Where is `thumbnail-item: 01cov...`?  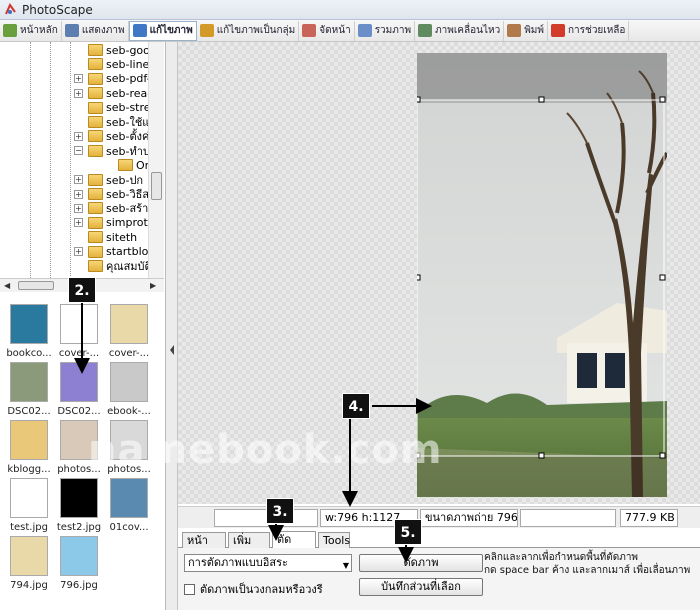 thumbnail-item: 01cov... is located at coordinates (129, 505).